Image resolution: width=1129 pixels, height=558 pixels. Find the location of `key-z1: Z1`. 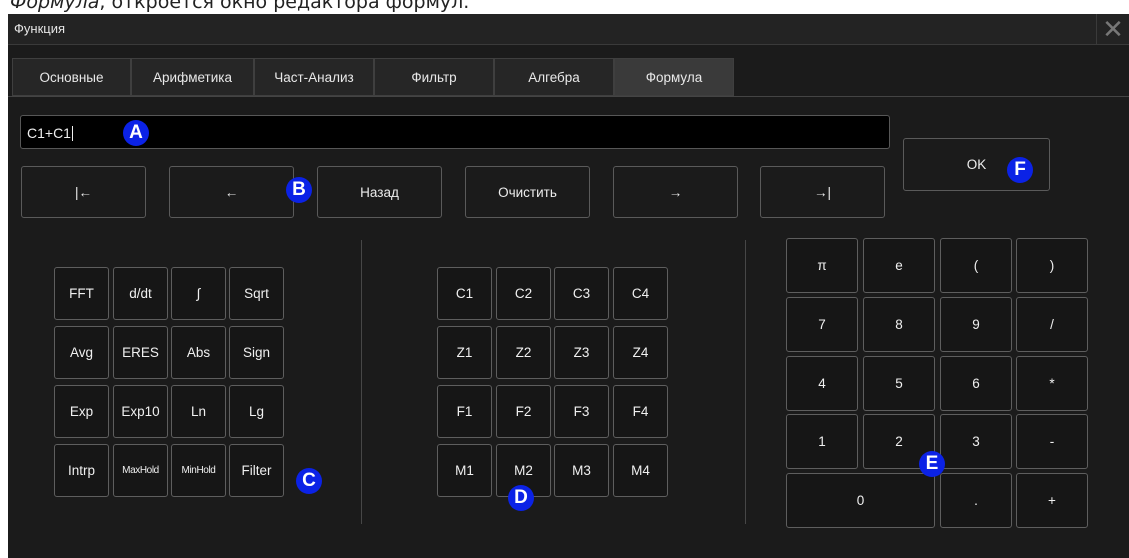

key-z1: Z1 is located at coordinates (464, 352).